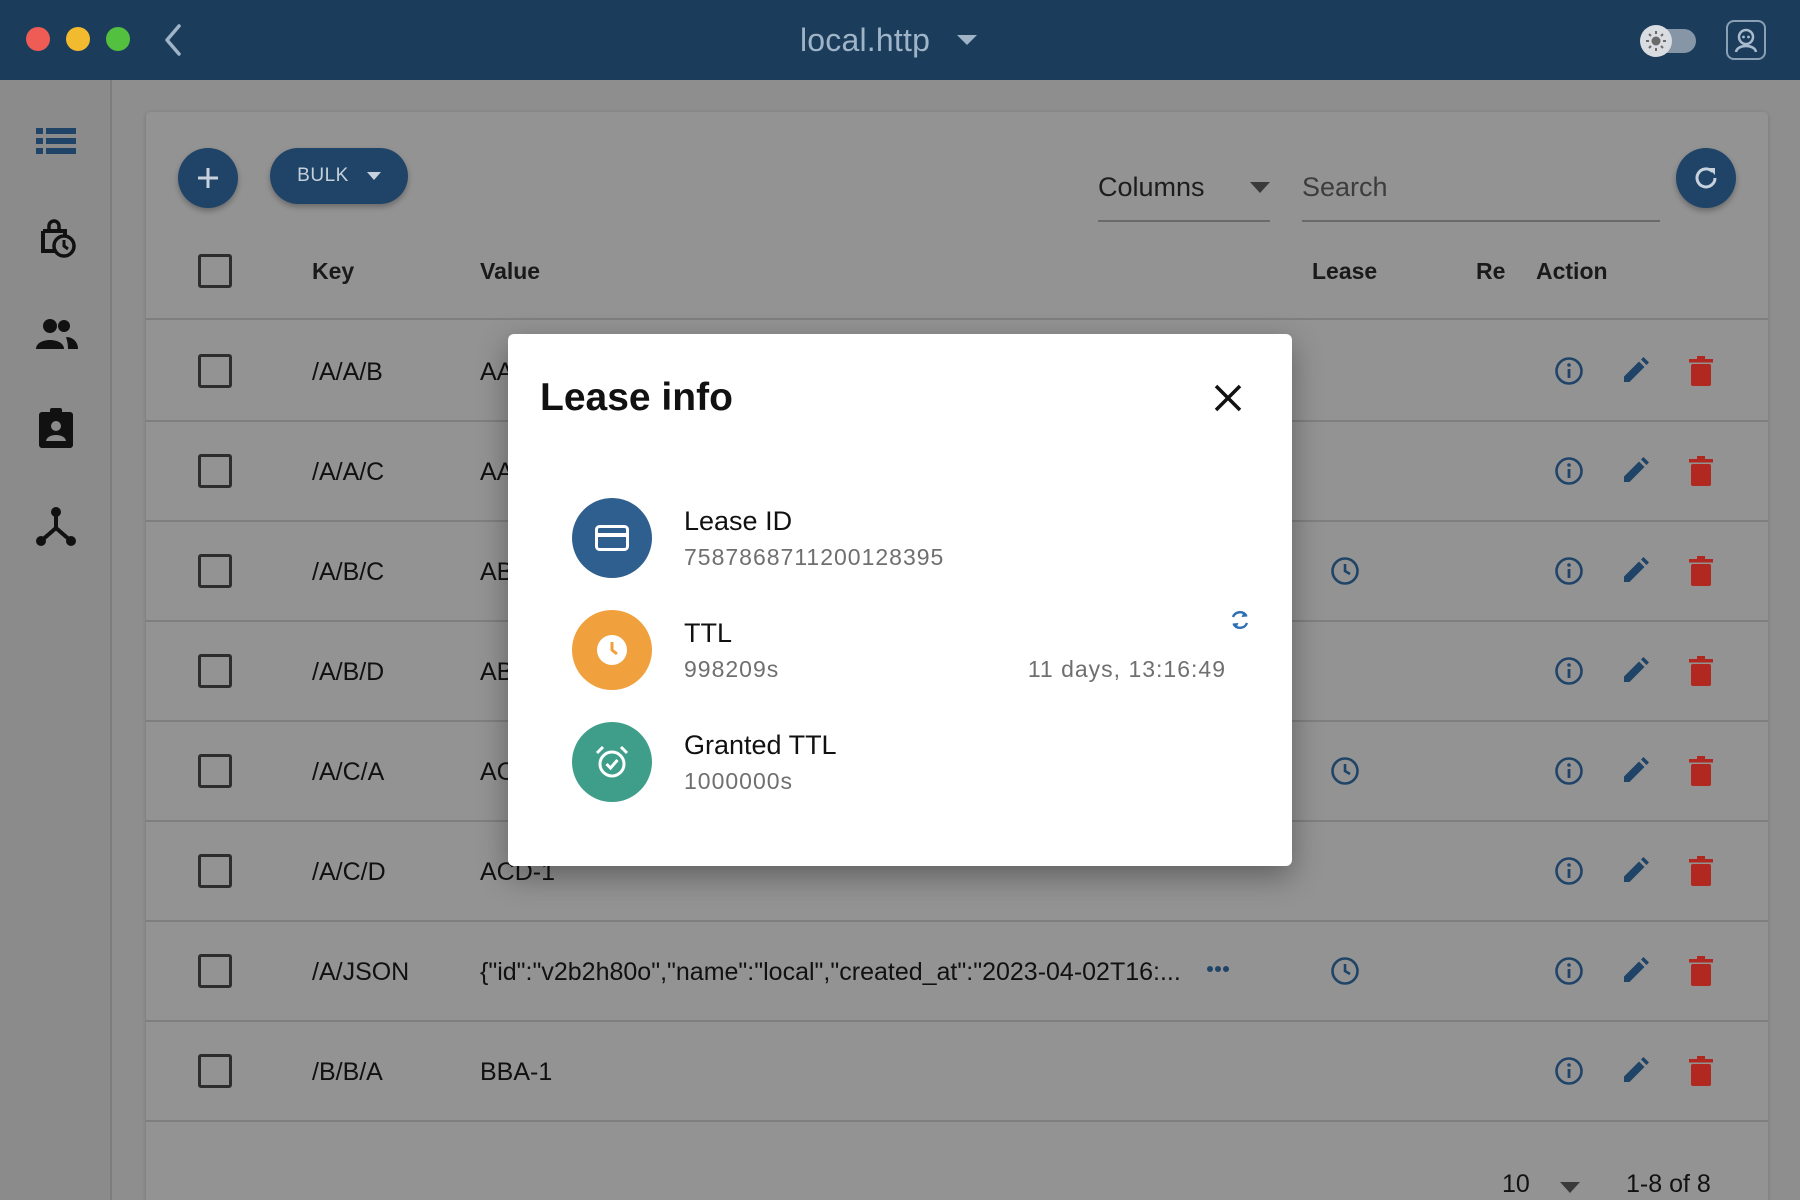 Image resolution: width=1800 pixels, height=1200 pixels. I want to click on cell-key: /A/B/C, so click(348, 572).